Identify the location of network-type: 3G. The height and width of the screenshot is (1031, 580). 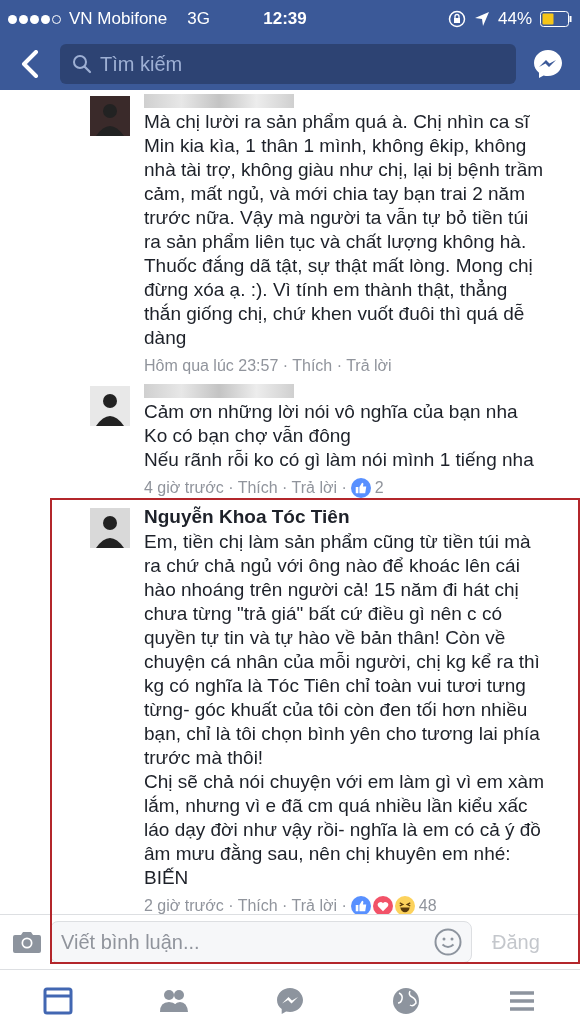
(198, 19).